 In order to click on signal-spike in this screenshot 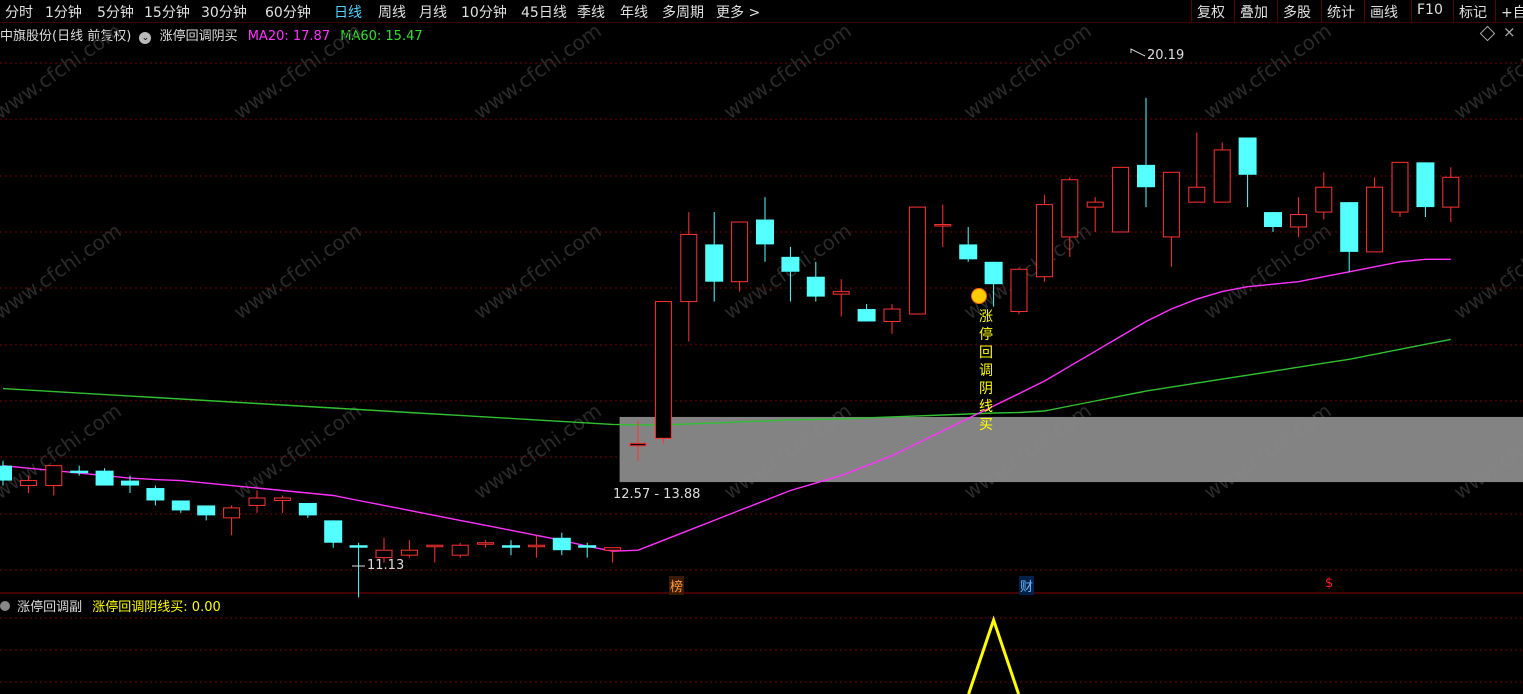, I will do `click(994, 654)`.